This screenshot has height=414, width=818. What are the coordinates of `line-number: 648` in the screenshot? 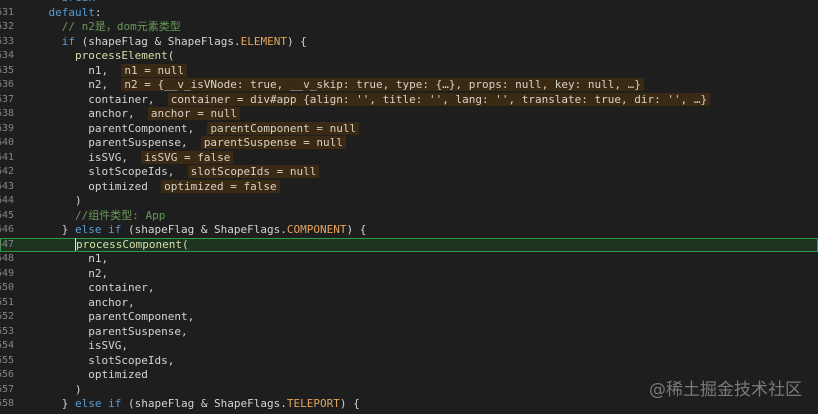 It's located at (7, 259).